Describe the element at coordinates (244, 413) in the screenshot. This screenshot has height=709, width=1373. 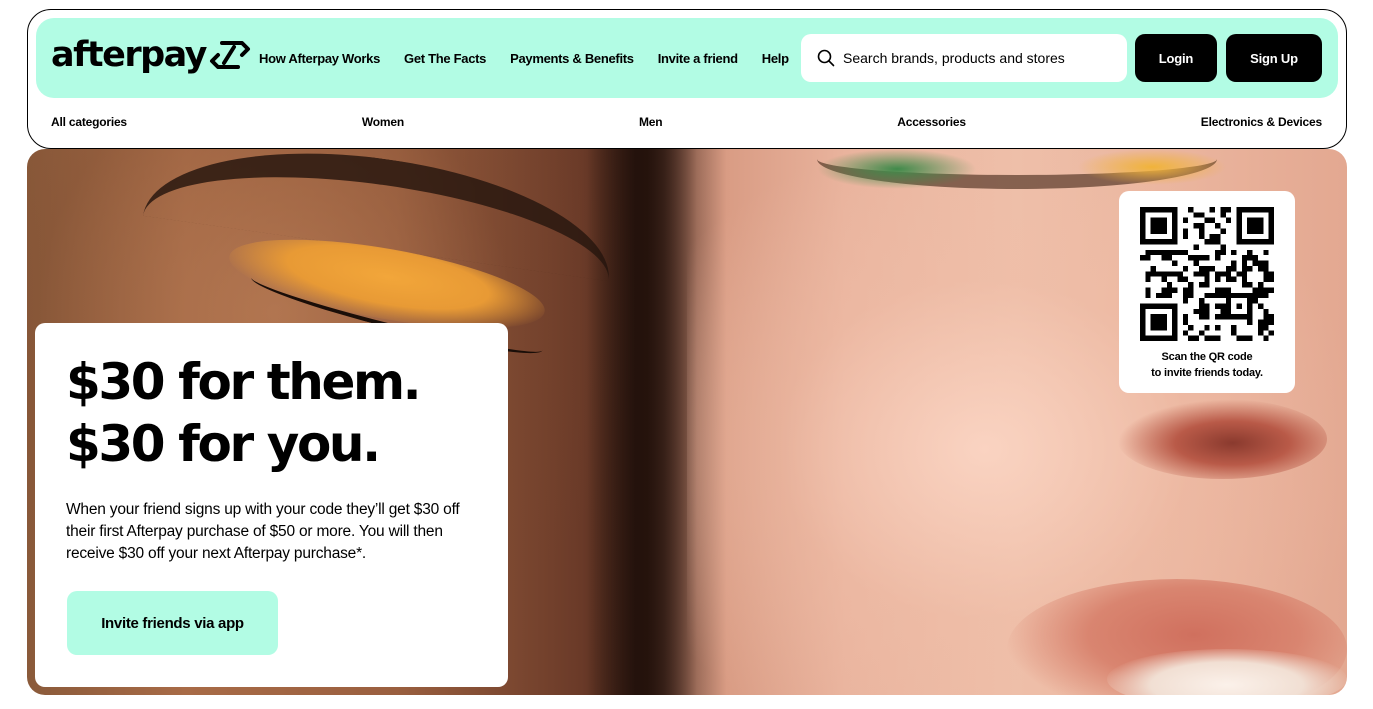
I see `promo-headline: $30 for them. $30 for you.` at that location.